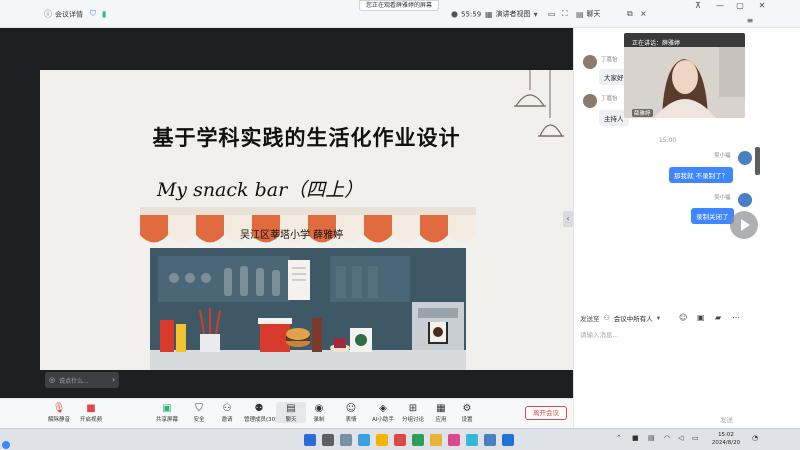  I want to click on collapse-panel-button: ‹, so click(568, 219).